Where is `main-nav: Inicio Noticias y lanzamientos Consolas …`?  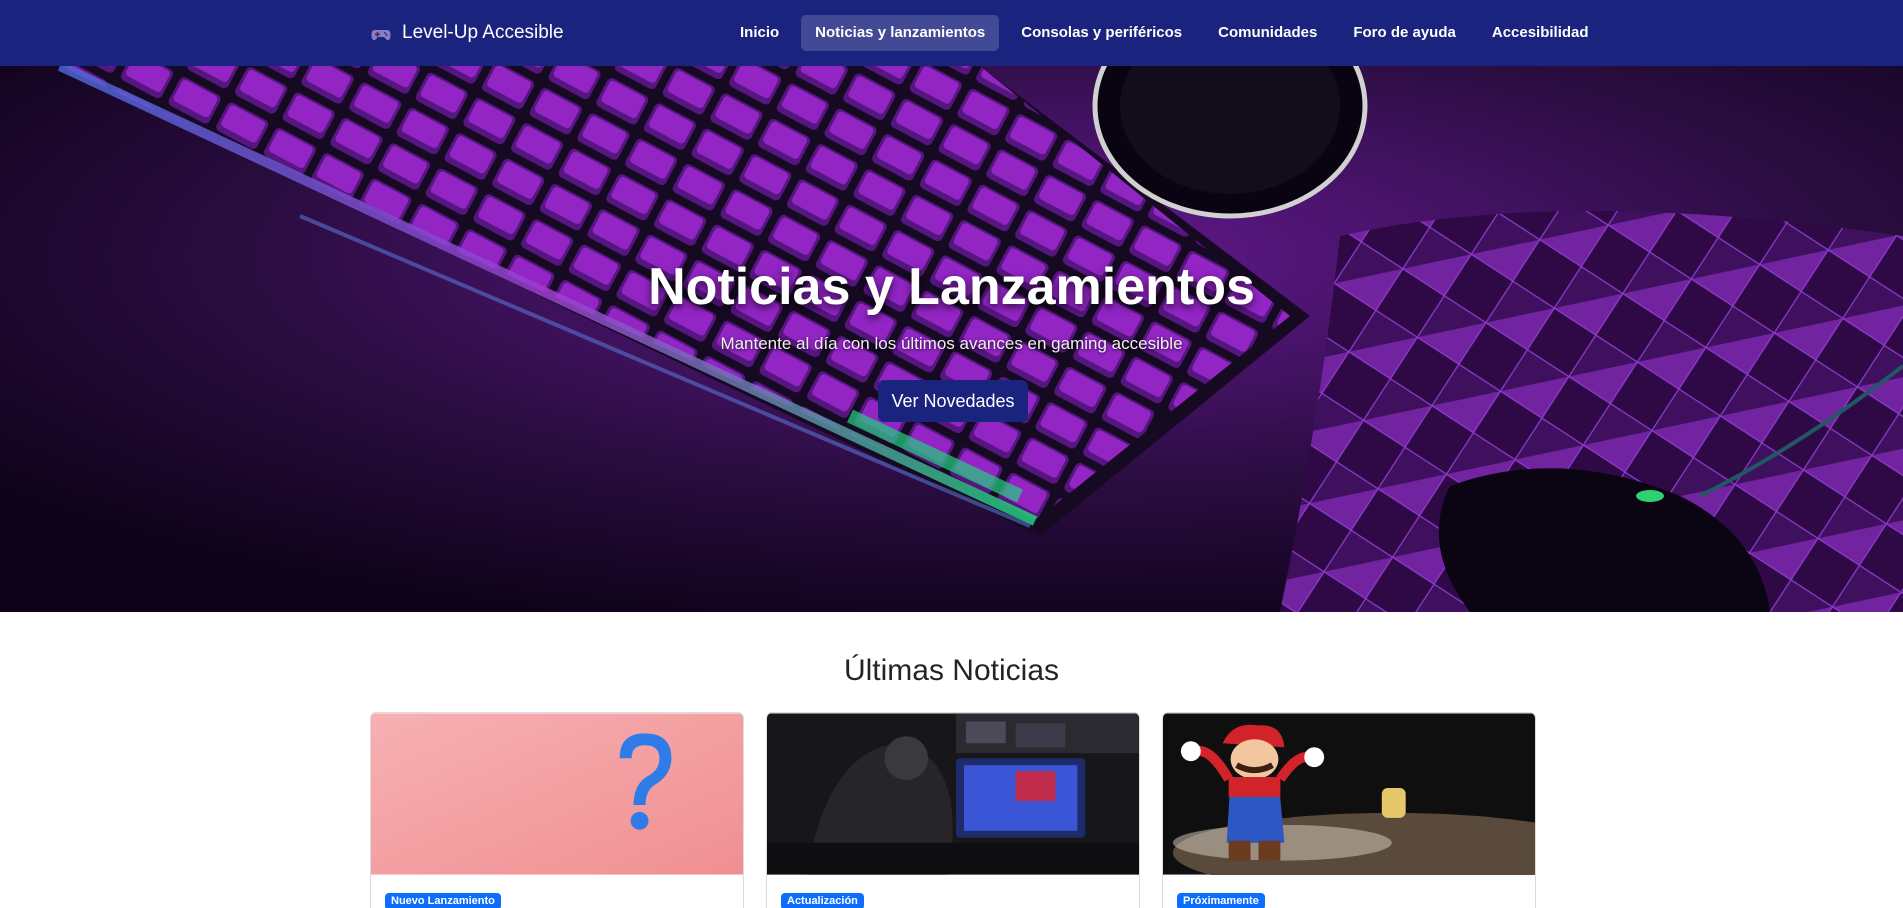
main-nav: Inicio Noticias y lanzamientos Consolas … is located at coordinates (1168, 33).